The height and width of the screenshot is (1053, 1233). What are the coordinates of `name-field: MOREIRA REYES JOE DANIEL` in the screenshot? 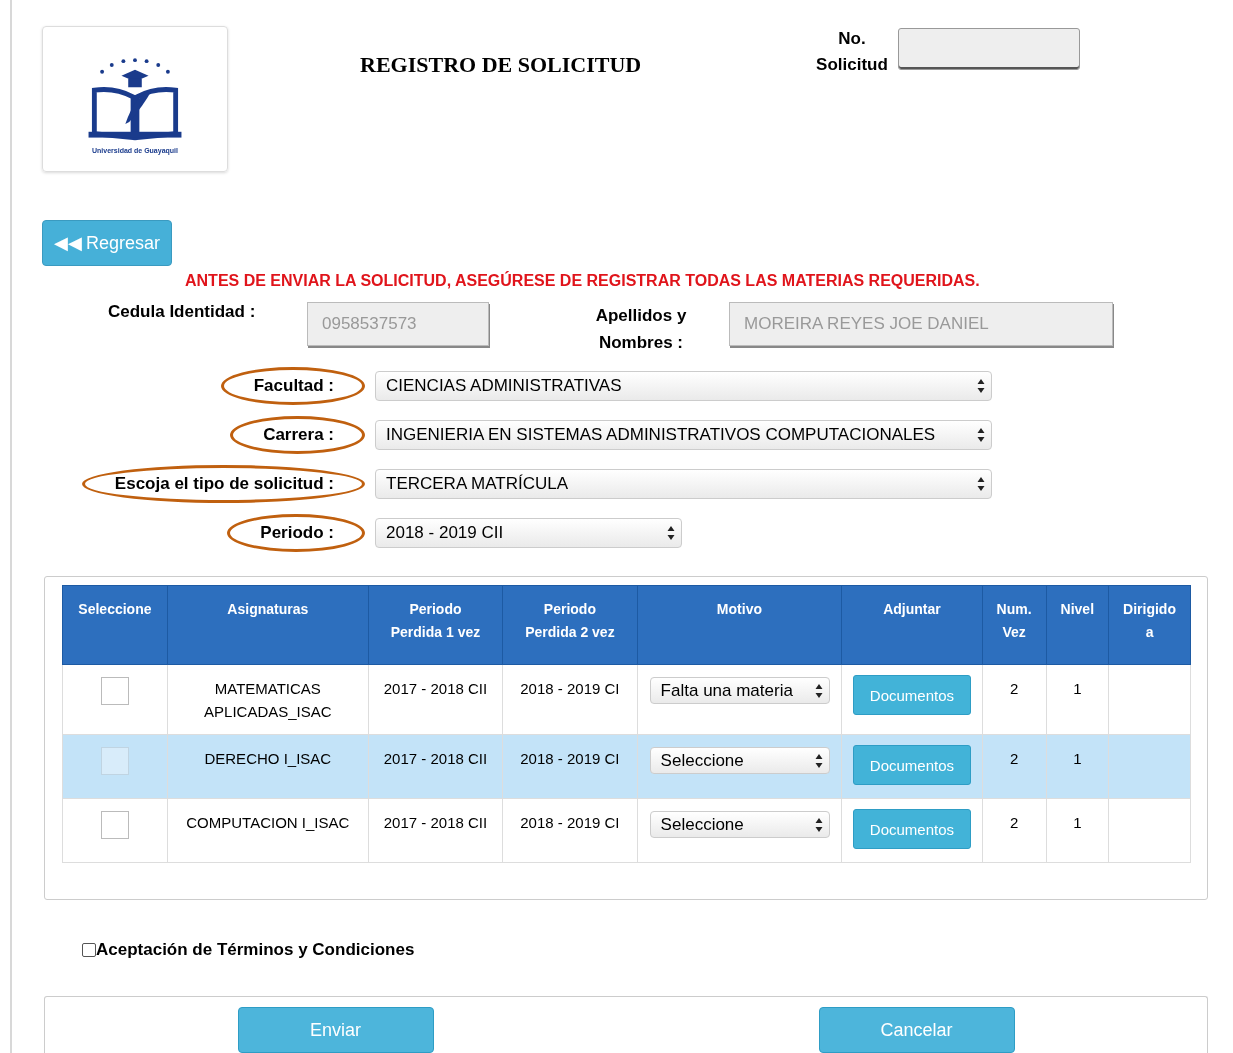 It's located at (921, 324).